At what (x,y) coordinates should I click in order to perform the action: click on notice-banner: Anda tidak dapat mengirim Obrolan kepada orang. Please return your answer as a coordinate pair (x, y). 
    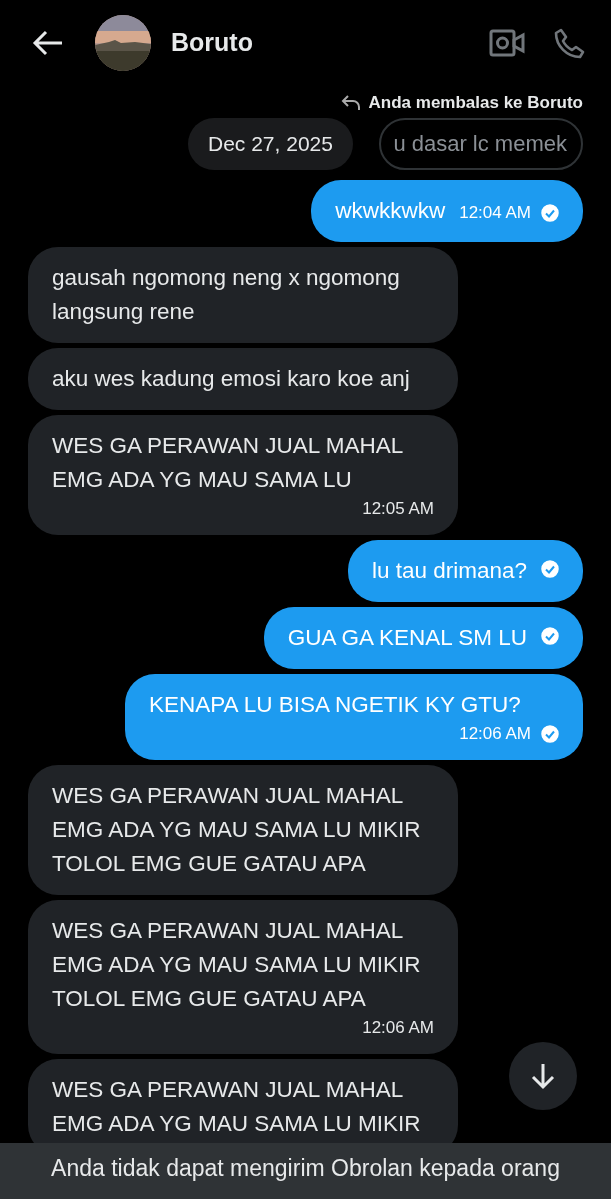
    Looking at the image, I should click on (305, 1171).